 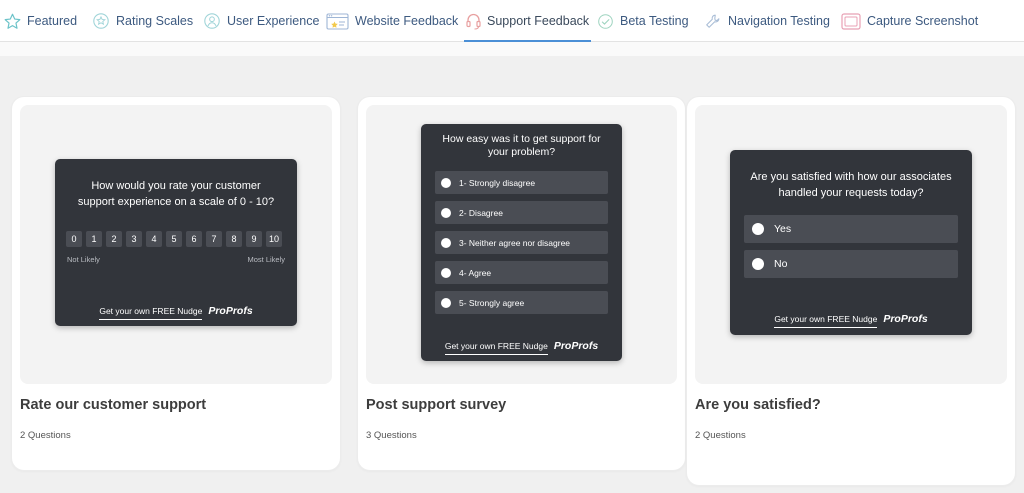 I want to click on answer-option: 5- Strongly agree, so click(x=521, y=302).